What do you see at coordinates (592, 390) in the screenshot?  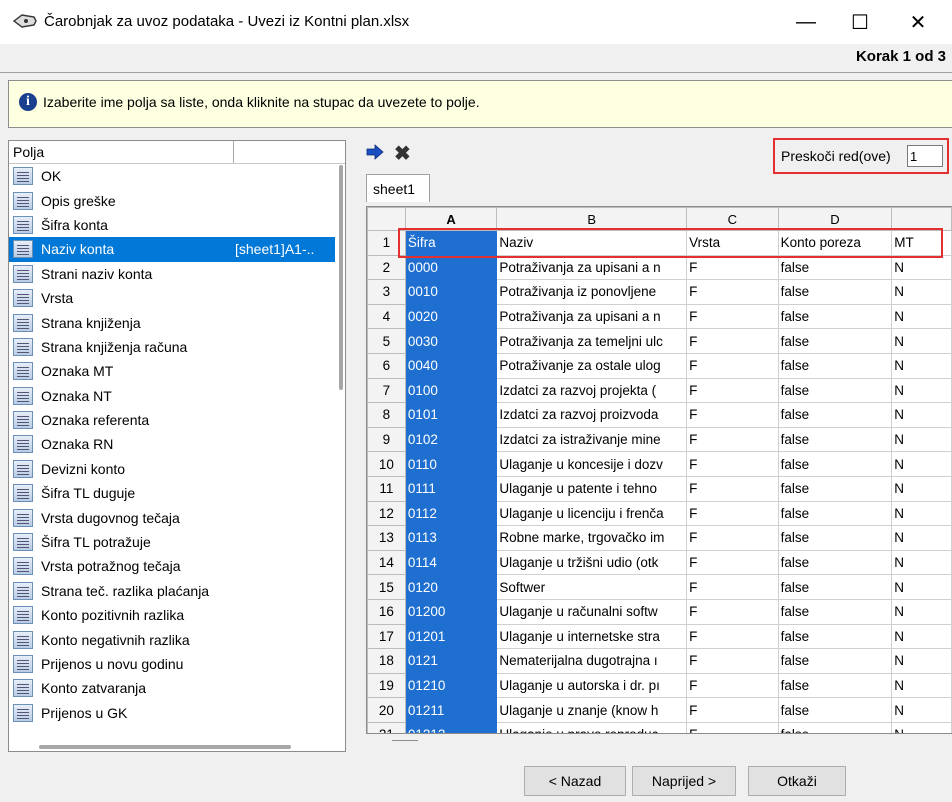 I see `table-cell: Izdatci za razvoj projekta (` at bounding box center [592, 390].